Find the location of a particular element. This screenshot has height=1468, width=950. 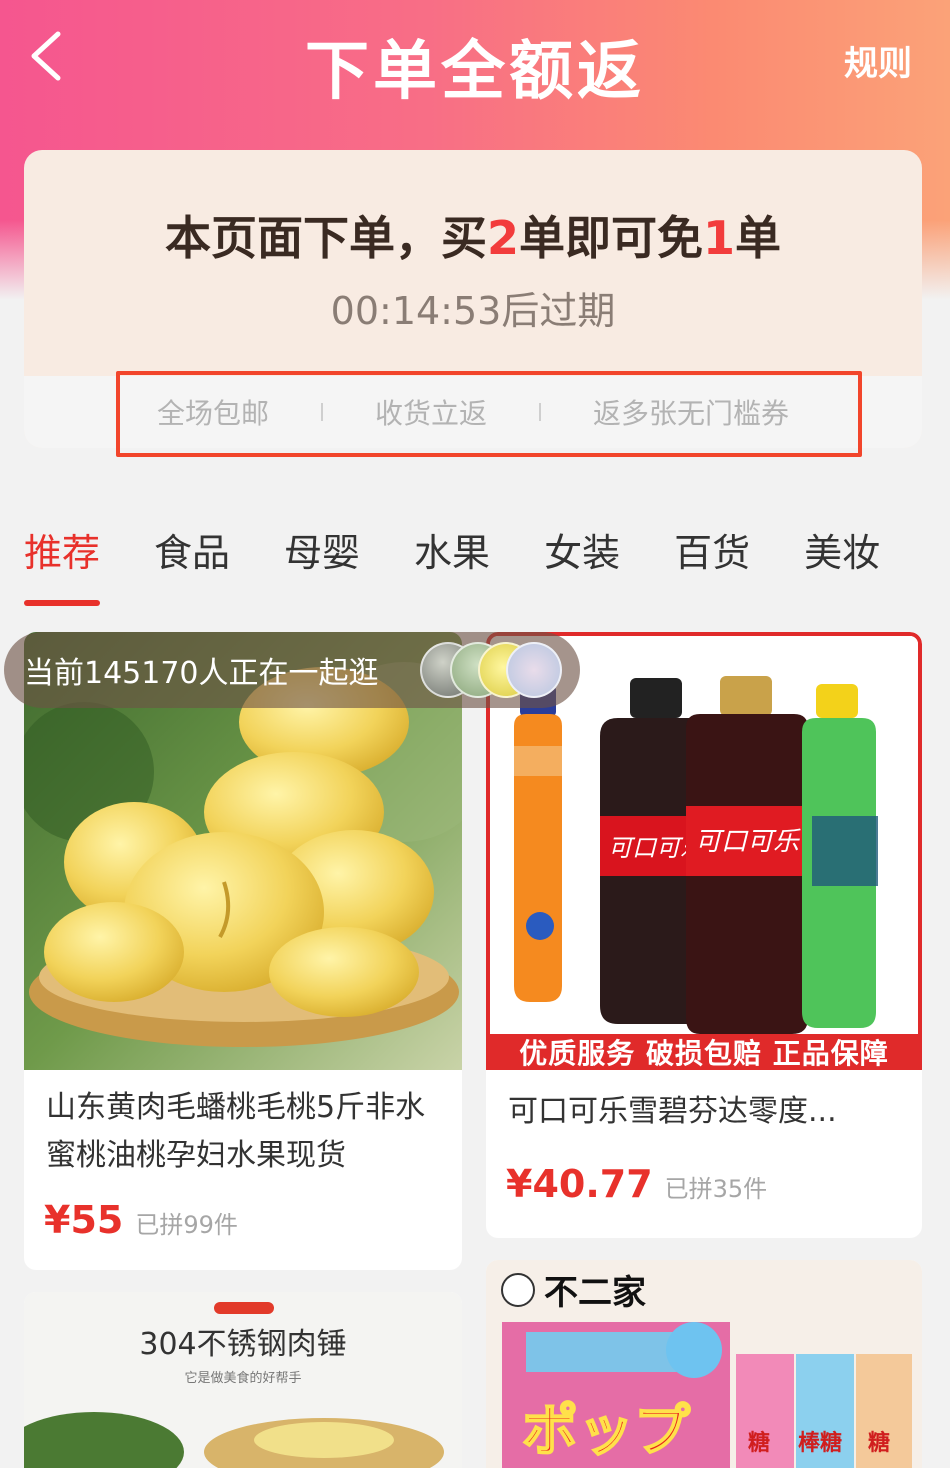

product-price: ¥40.77 is located at coordinates (579, 1184).